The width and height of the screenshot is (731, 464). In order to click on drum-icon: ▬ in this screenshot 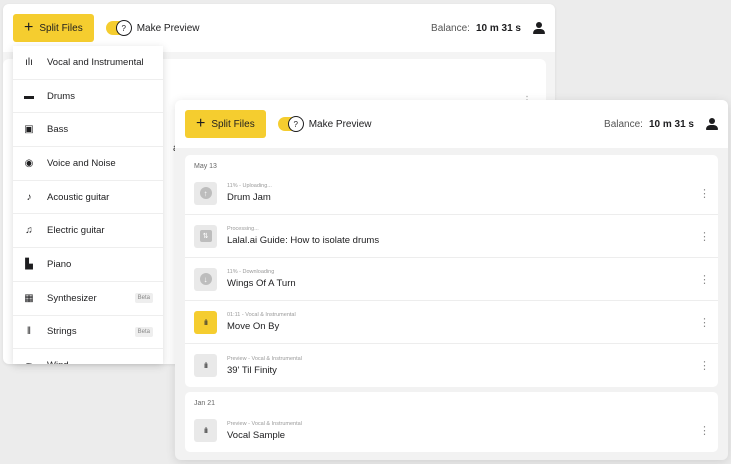, I will do `click(29, 96)`.